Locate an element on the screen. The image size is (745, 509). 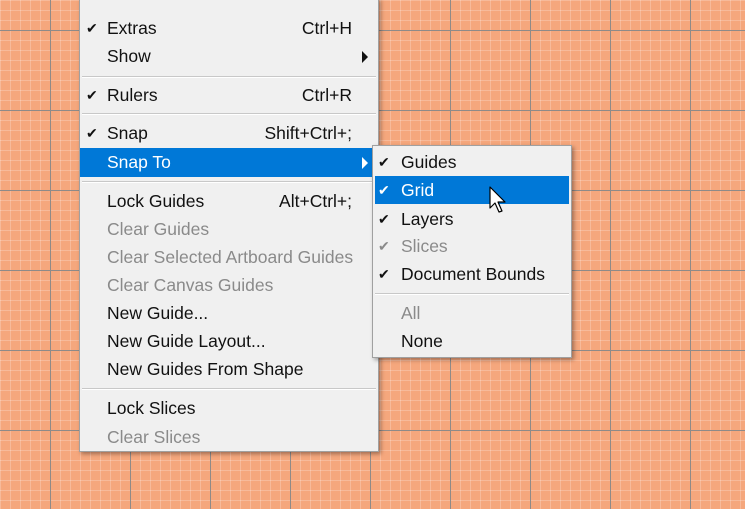
menu-item-clear-selected-artboard-guides: Clear Selected Artboard Guides is located at coordinates (229, 257).